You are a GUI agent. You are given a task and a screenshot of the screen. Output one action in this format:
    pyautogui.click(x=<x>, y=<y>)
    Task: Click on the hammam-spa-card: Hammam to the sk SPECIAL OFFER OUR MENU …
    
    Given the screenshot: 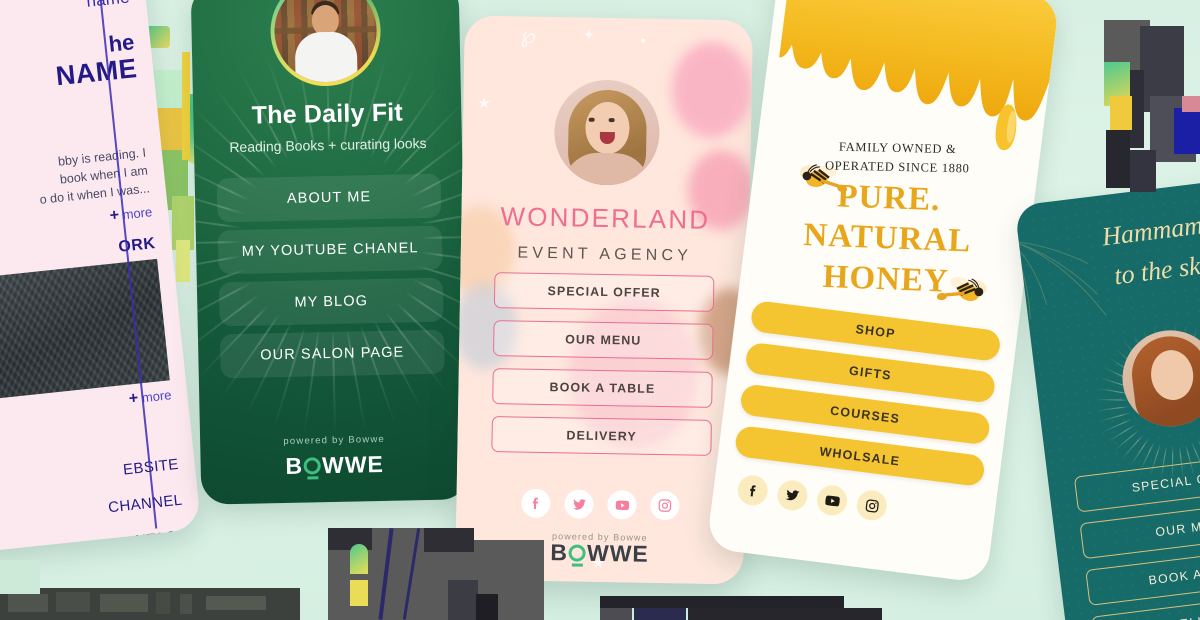 What is the action you would take?
    pyautogui.click(x=1107, y=396)
    